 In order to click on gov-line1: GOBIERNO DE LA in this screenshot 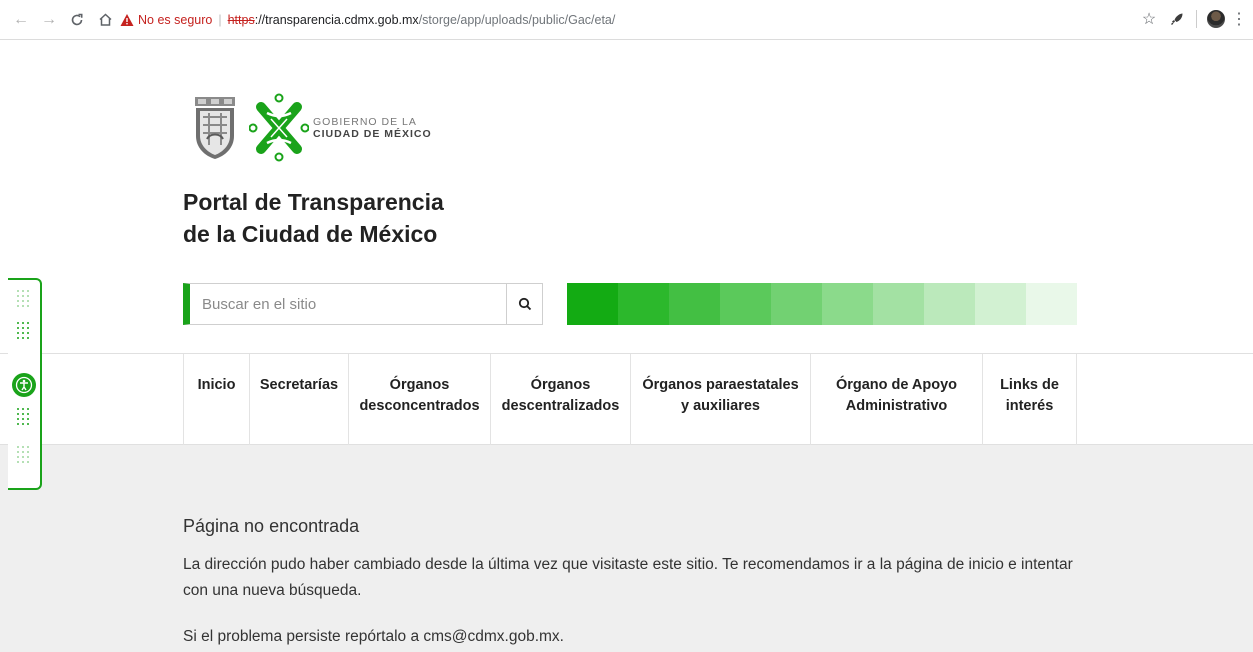, I will do `click(365, 122)`.